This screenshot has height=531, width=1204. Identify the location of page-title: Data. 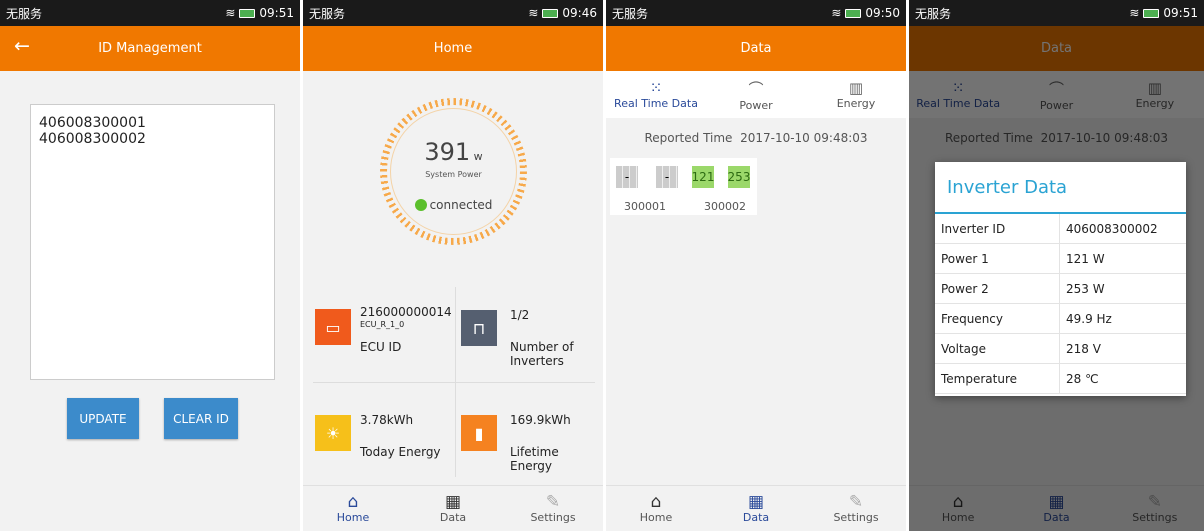
(756, 48).